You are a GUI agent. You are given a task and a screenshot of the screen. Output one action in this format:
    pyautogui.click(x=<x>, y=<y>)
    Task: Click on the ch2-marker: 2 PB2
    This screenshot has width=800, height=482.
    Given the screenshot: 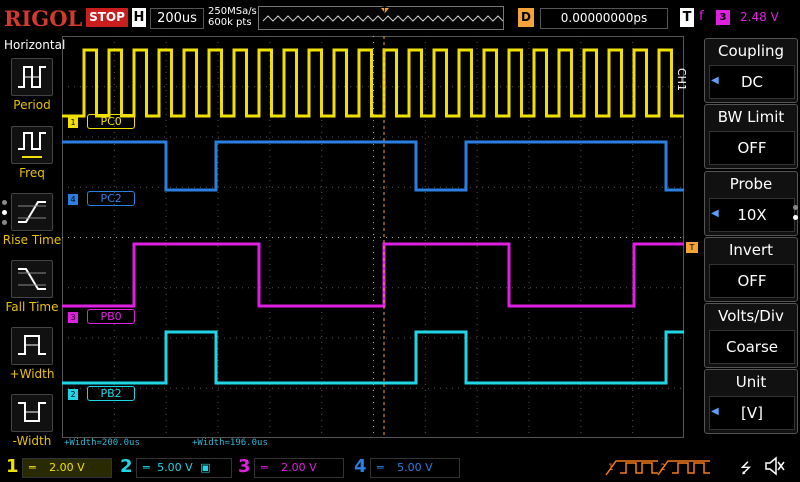 What is the action you would take?
    pyautogui.click(x=102, y=391)
    